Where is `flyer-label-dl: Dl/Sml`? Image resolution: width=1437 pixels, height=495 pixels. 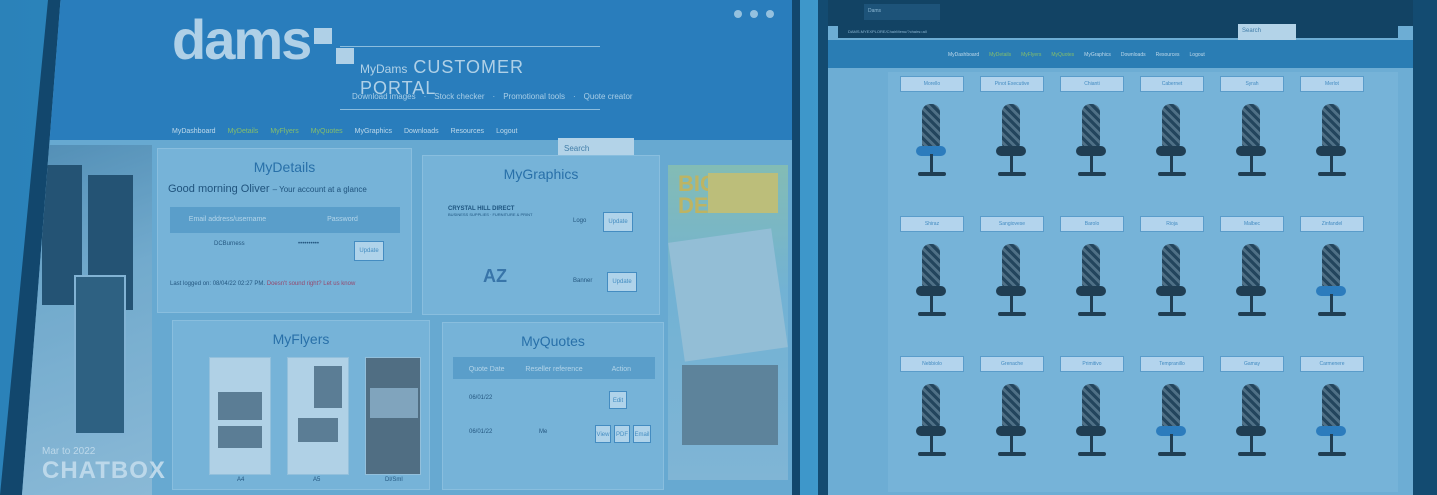
flyer-label-dl: Dl/Sml is located at coordinates (394, 480).